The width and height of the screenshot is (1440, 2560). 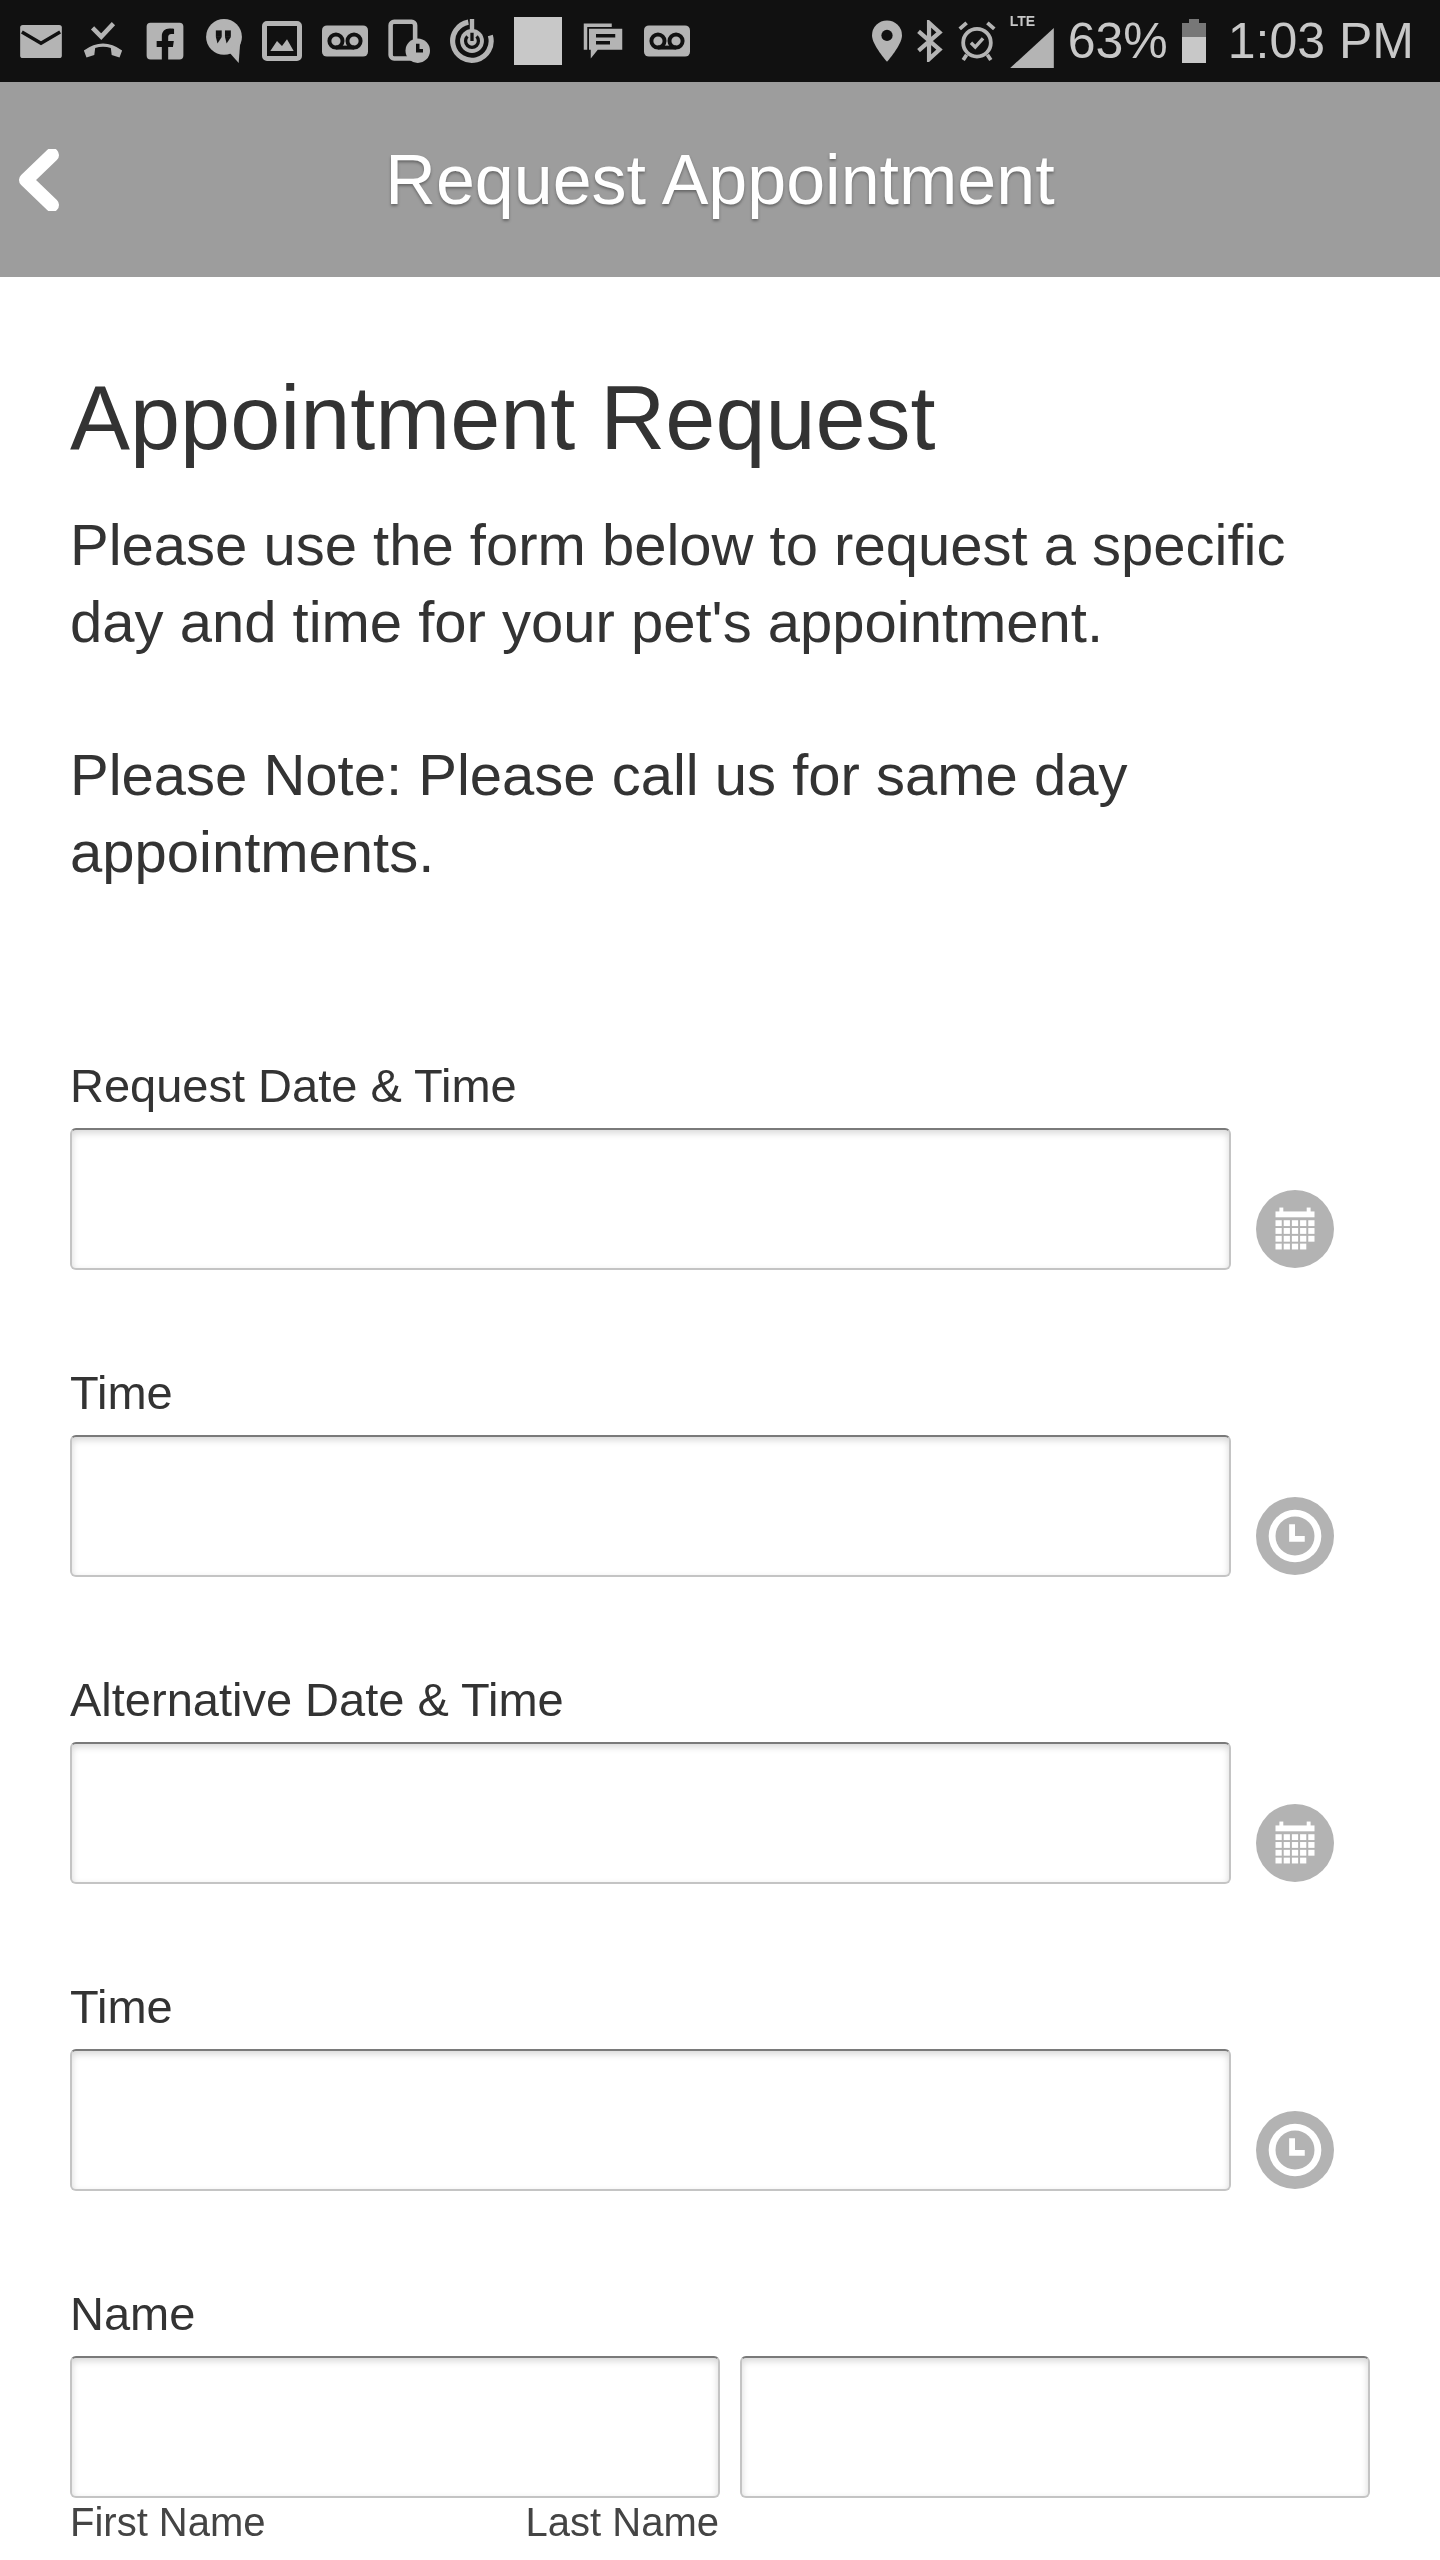 I want to click on signal-icon, so click(x=1031, y=48).